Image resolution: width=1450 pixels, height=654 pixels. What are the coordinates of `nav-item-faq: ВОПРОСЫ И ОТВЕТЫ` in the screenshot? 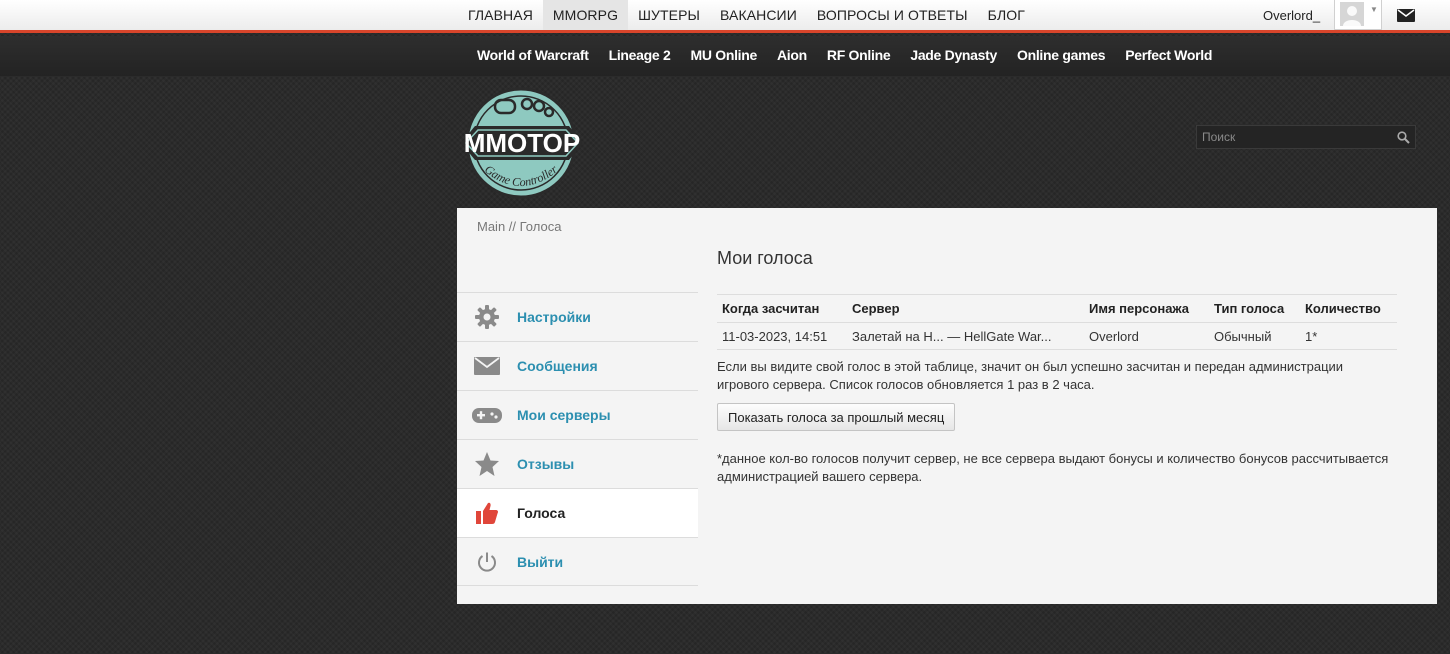 It's located at (892, 15).